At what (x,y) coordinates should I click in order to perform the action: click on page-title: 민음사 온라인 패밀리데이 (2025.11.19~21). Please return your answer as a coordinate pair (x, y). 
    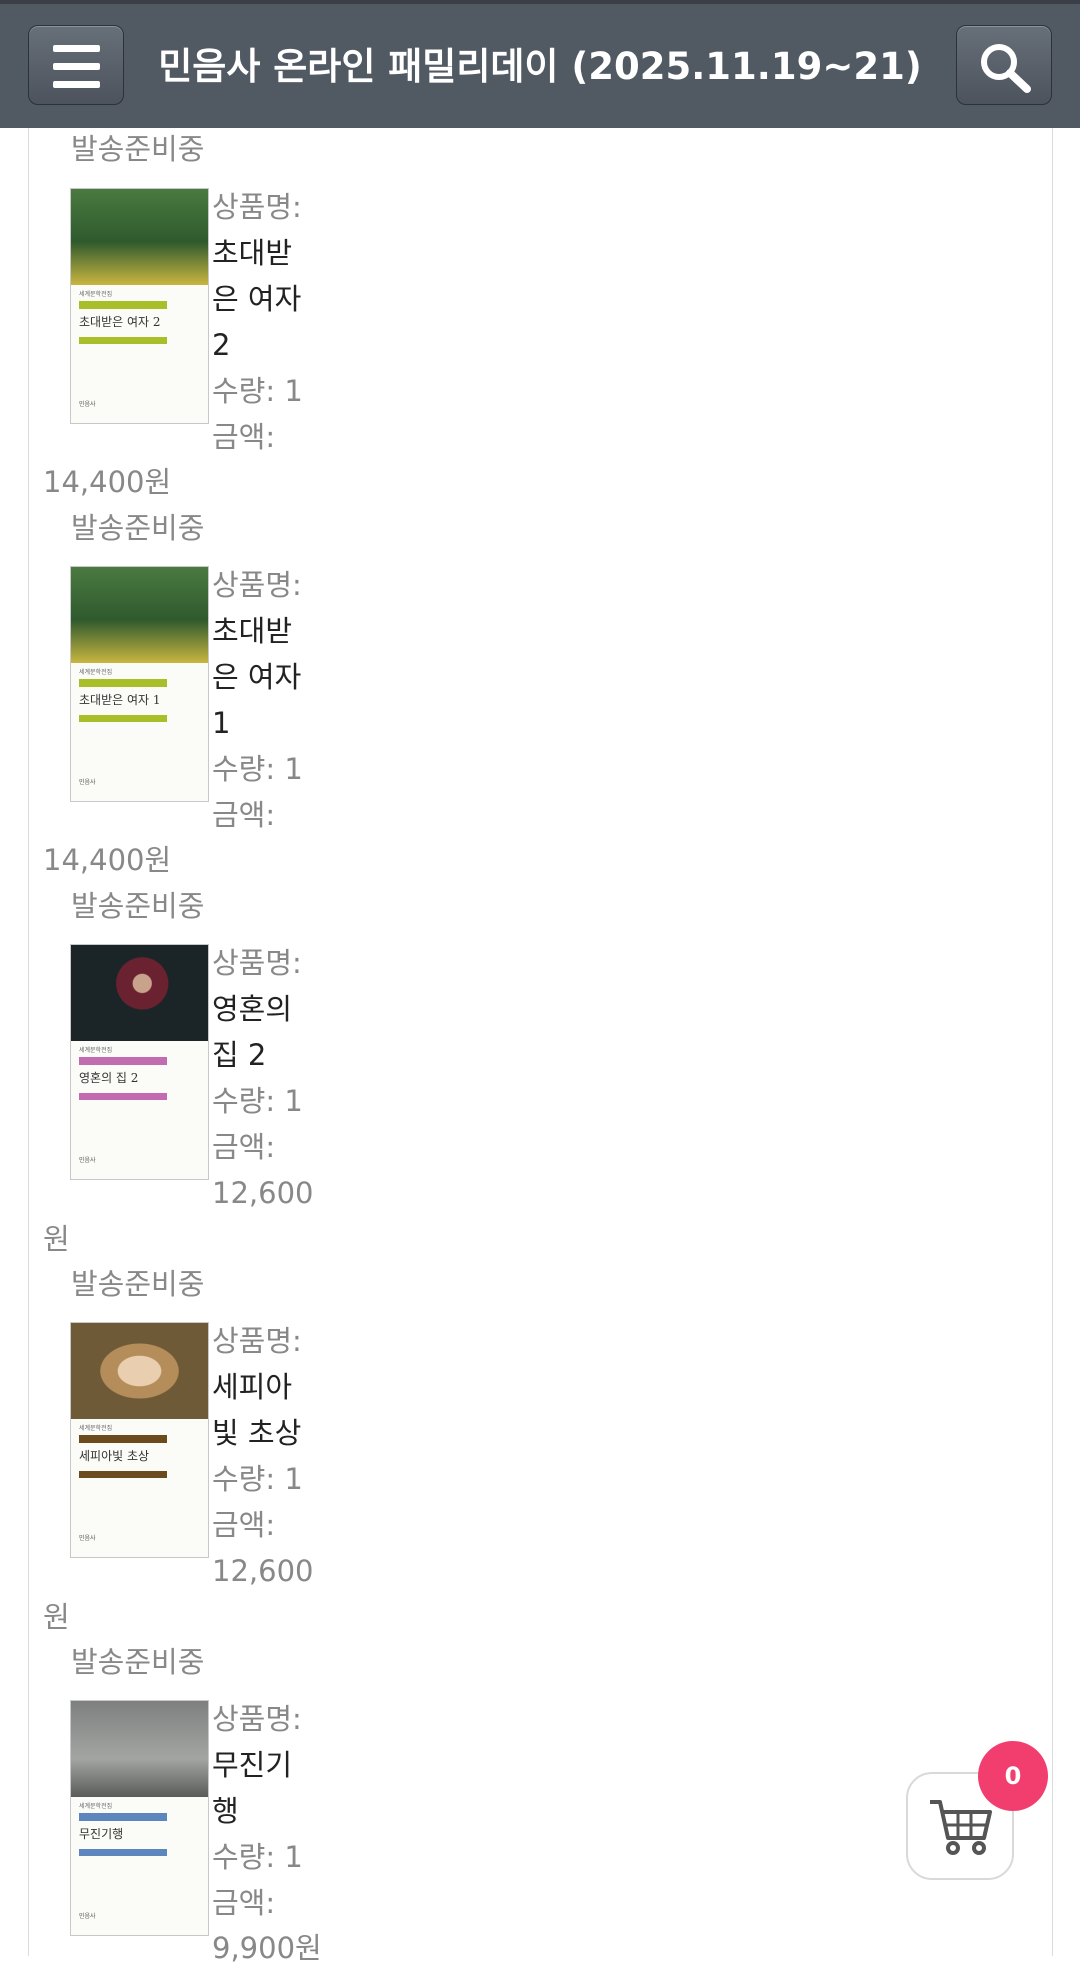
    Looking at the image, I should click on (540, 66).